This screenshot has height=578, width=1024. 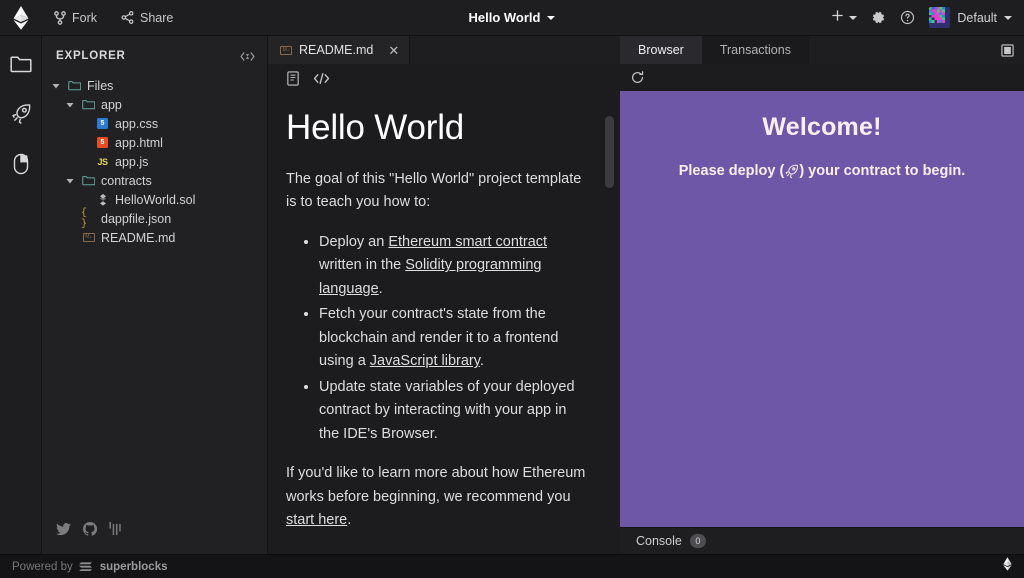 I want to click on preview-welcome-subtitle: Please deploy () your contract to begin., so click(x=822, y=171).